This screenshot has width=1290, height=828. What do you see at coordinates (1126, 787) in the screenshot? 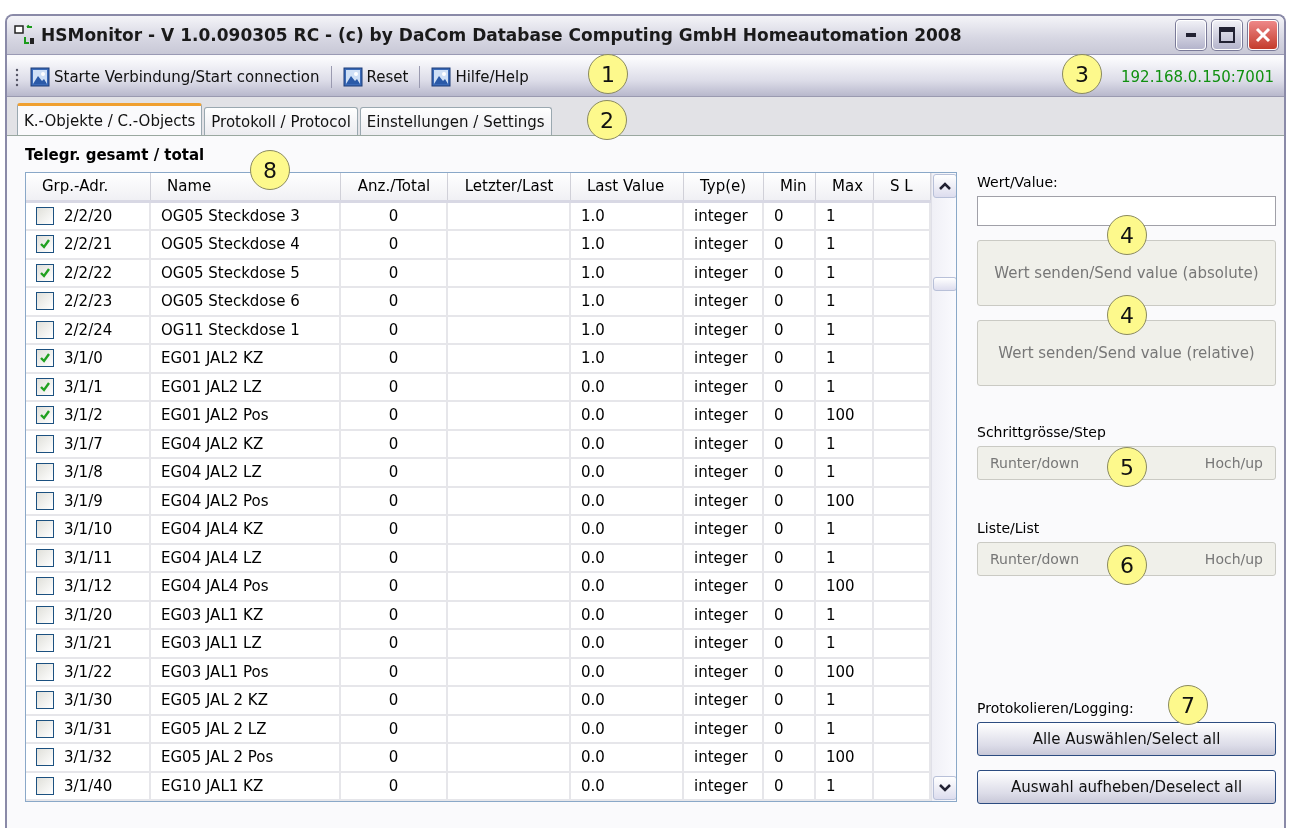
I see `deselect-all-button: Auswahl aufheben/Deselect all` at bounding box center [1126, 787].